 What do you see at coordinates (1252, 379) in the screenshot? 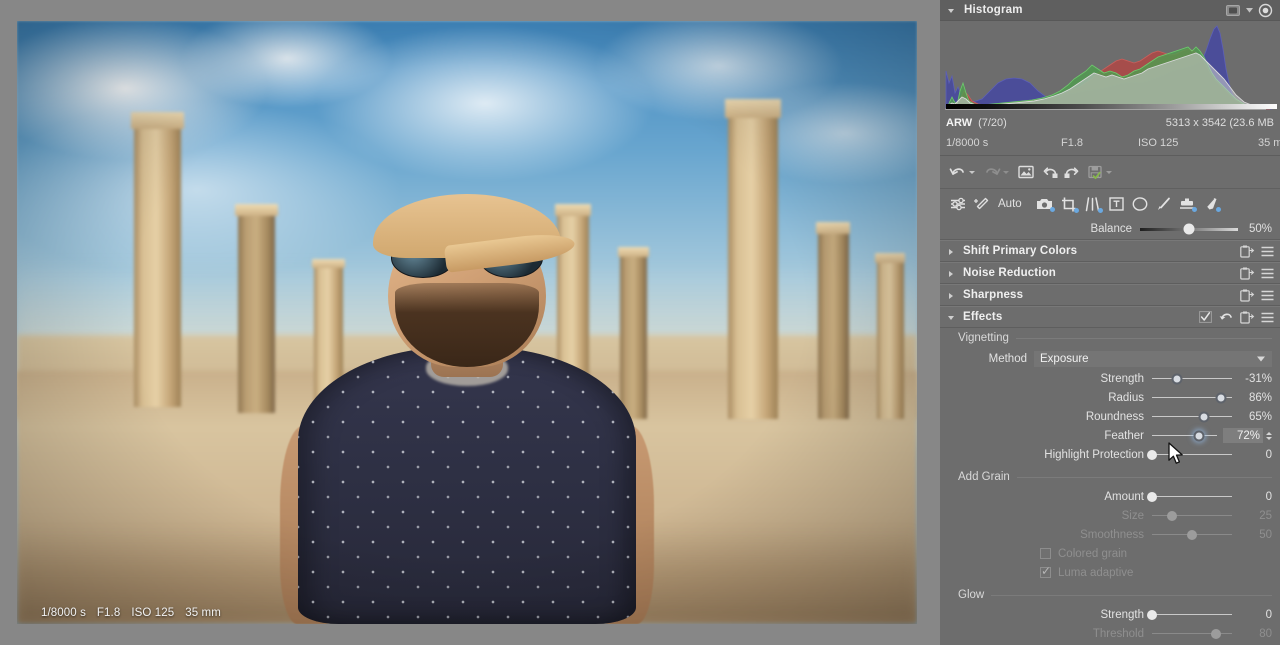
I see `slider-value: -31%` at bounding box center [1252, 379].